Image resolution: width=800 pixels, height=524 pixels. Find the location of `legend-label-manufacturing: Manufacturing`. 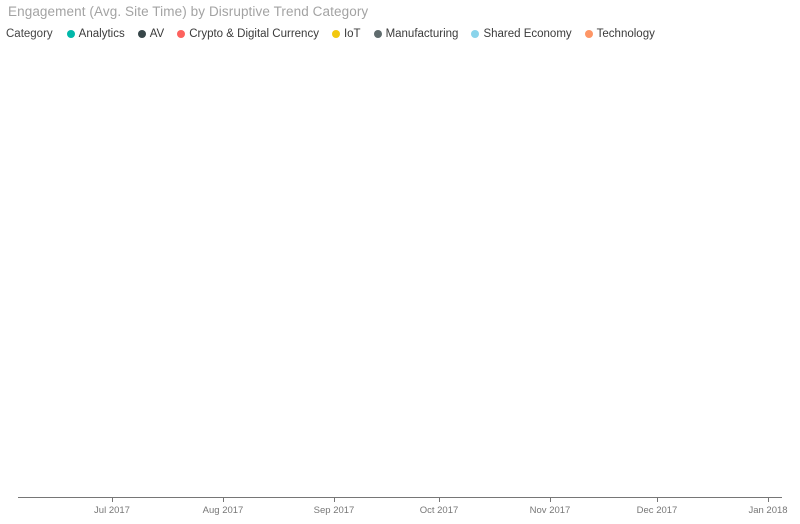

legend-label-manufacturing: Manufacturing is located at coordinates (422, 34).